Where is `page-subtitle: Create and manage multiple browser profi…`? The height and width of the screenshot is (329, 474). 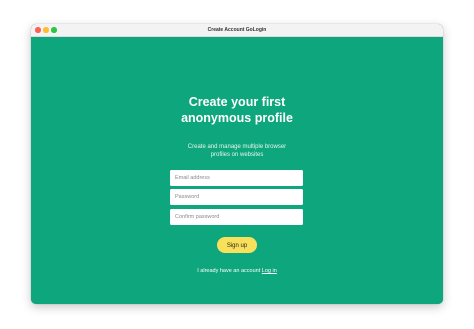
page-subtitle: Create and manage multiple browser profi… is located at coordinates (237, 151).